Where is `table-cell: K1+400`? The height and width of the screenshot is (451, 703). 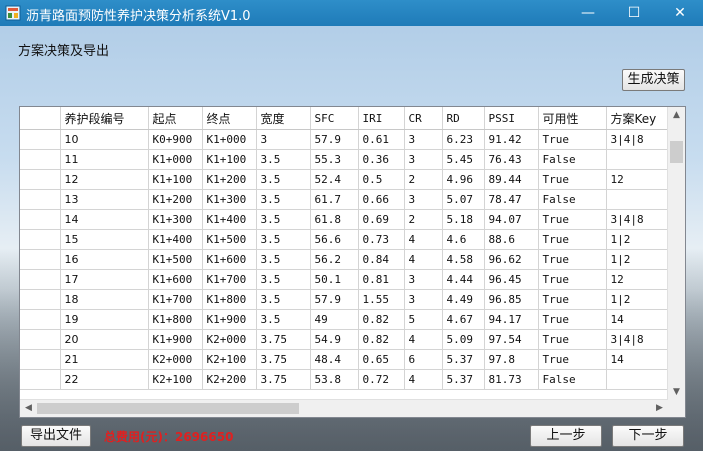
table-cell: K1+400 is located at coordinates (175, 239).